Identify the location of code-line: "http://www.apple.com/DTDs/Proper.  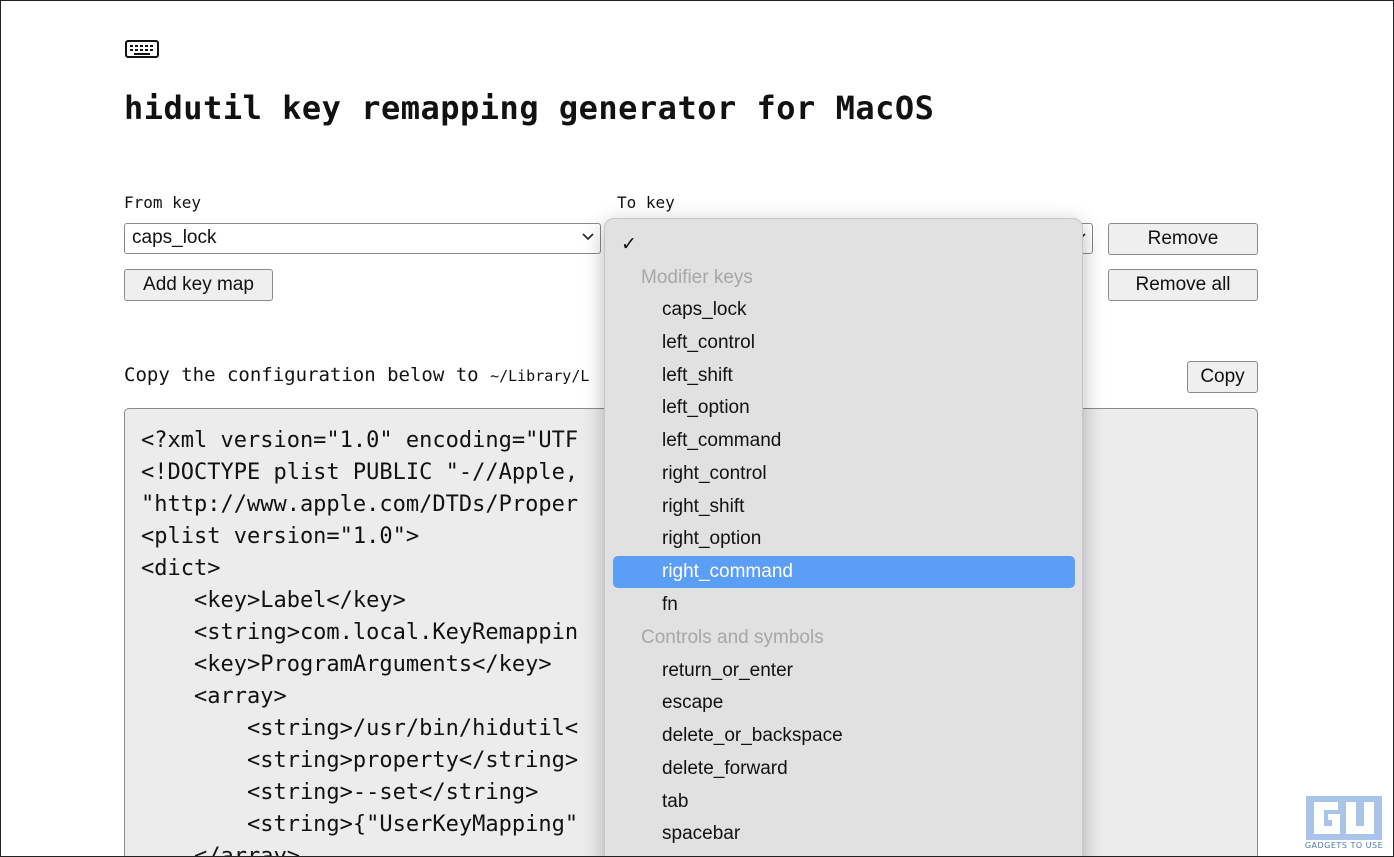
(360, 504).